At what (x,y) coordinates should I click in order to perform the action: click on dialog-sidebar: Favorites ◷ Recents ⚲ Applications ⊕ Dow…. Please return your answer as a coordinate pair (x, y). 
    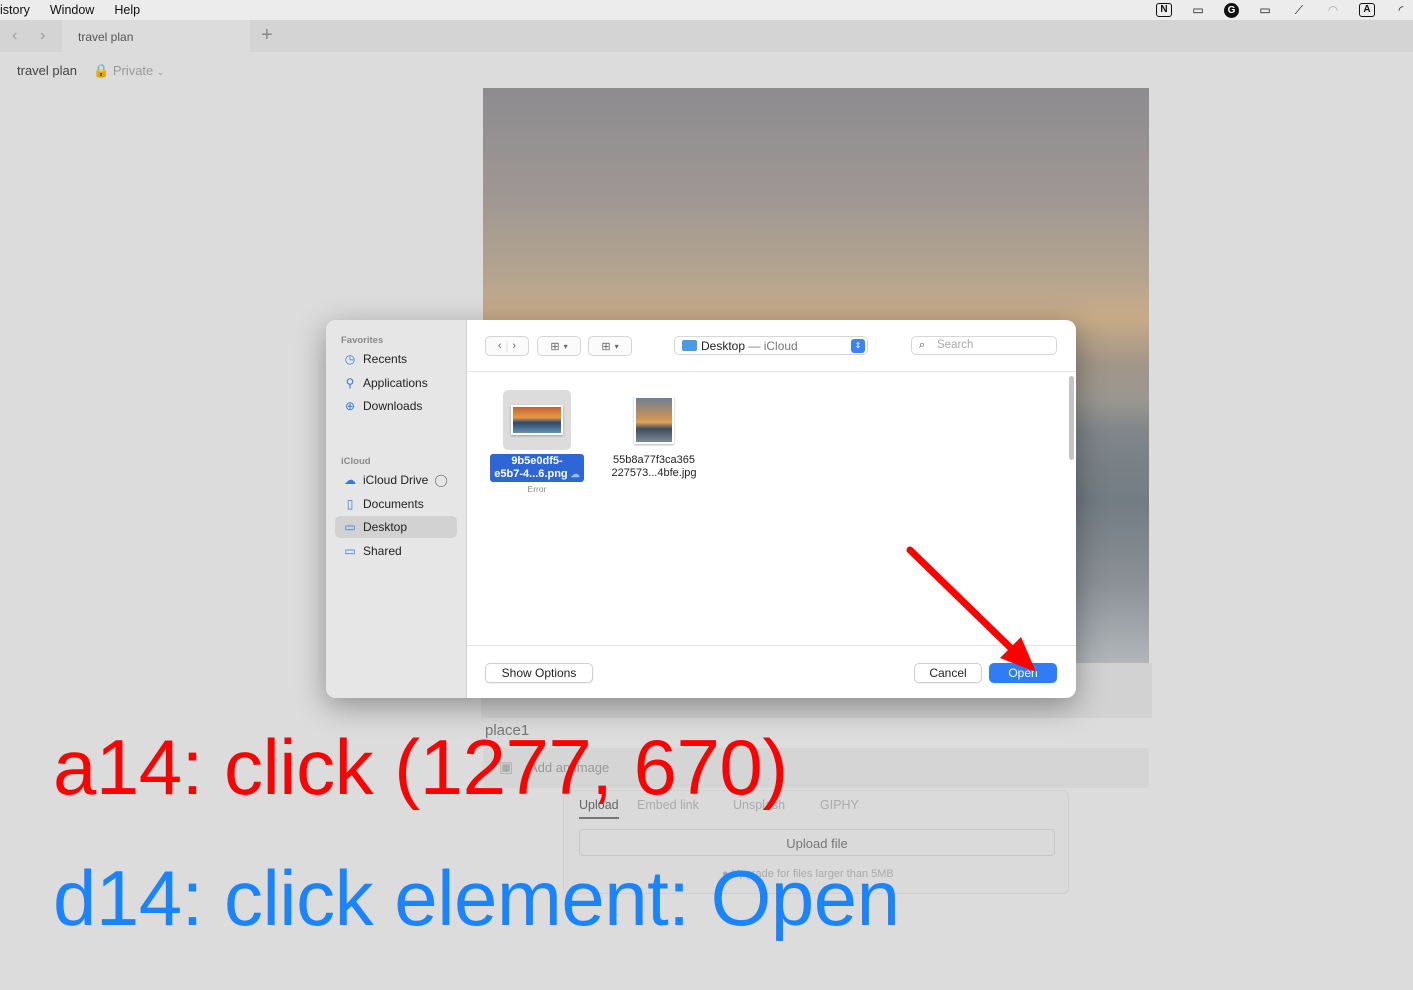
    Looking at the image, I should click on (396, 509).